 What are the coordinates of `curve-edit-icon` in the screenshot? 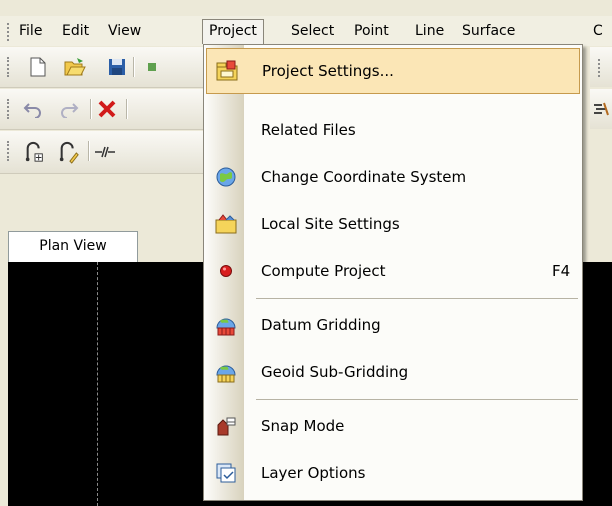 It's located at (69, 152).